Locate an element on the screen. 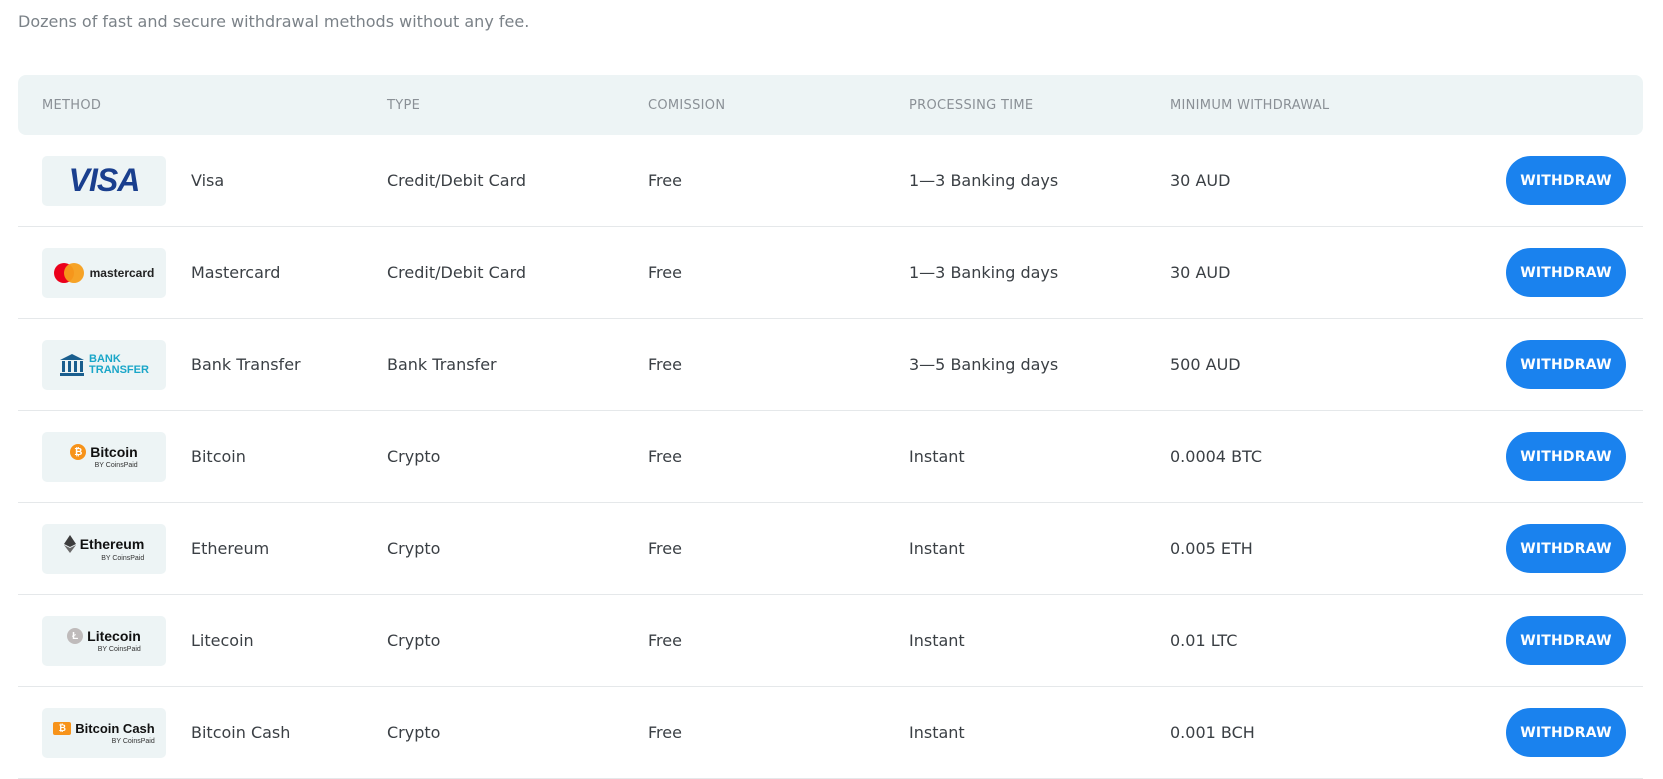  method-minimum: 0.005 ETH is located at coordinates (1211, 548).